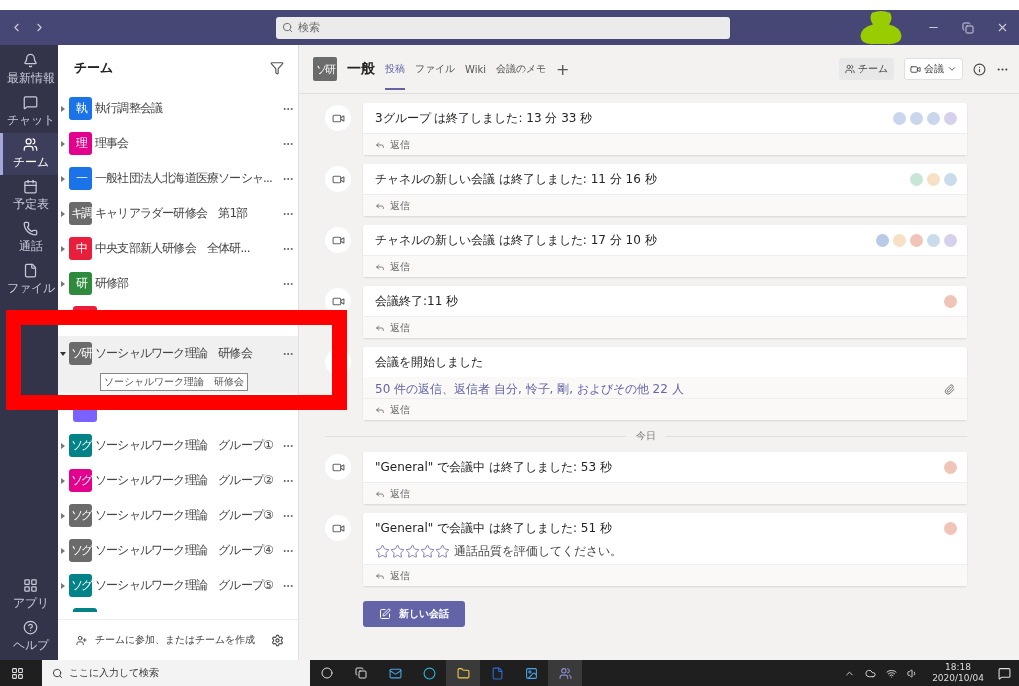 Image resolution: width=1019 pixels, height=686 pixels. Describe the element at coordinates (29, 637) in the screenshot. I see `rail-item: ヘルプ` at that location.